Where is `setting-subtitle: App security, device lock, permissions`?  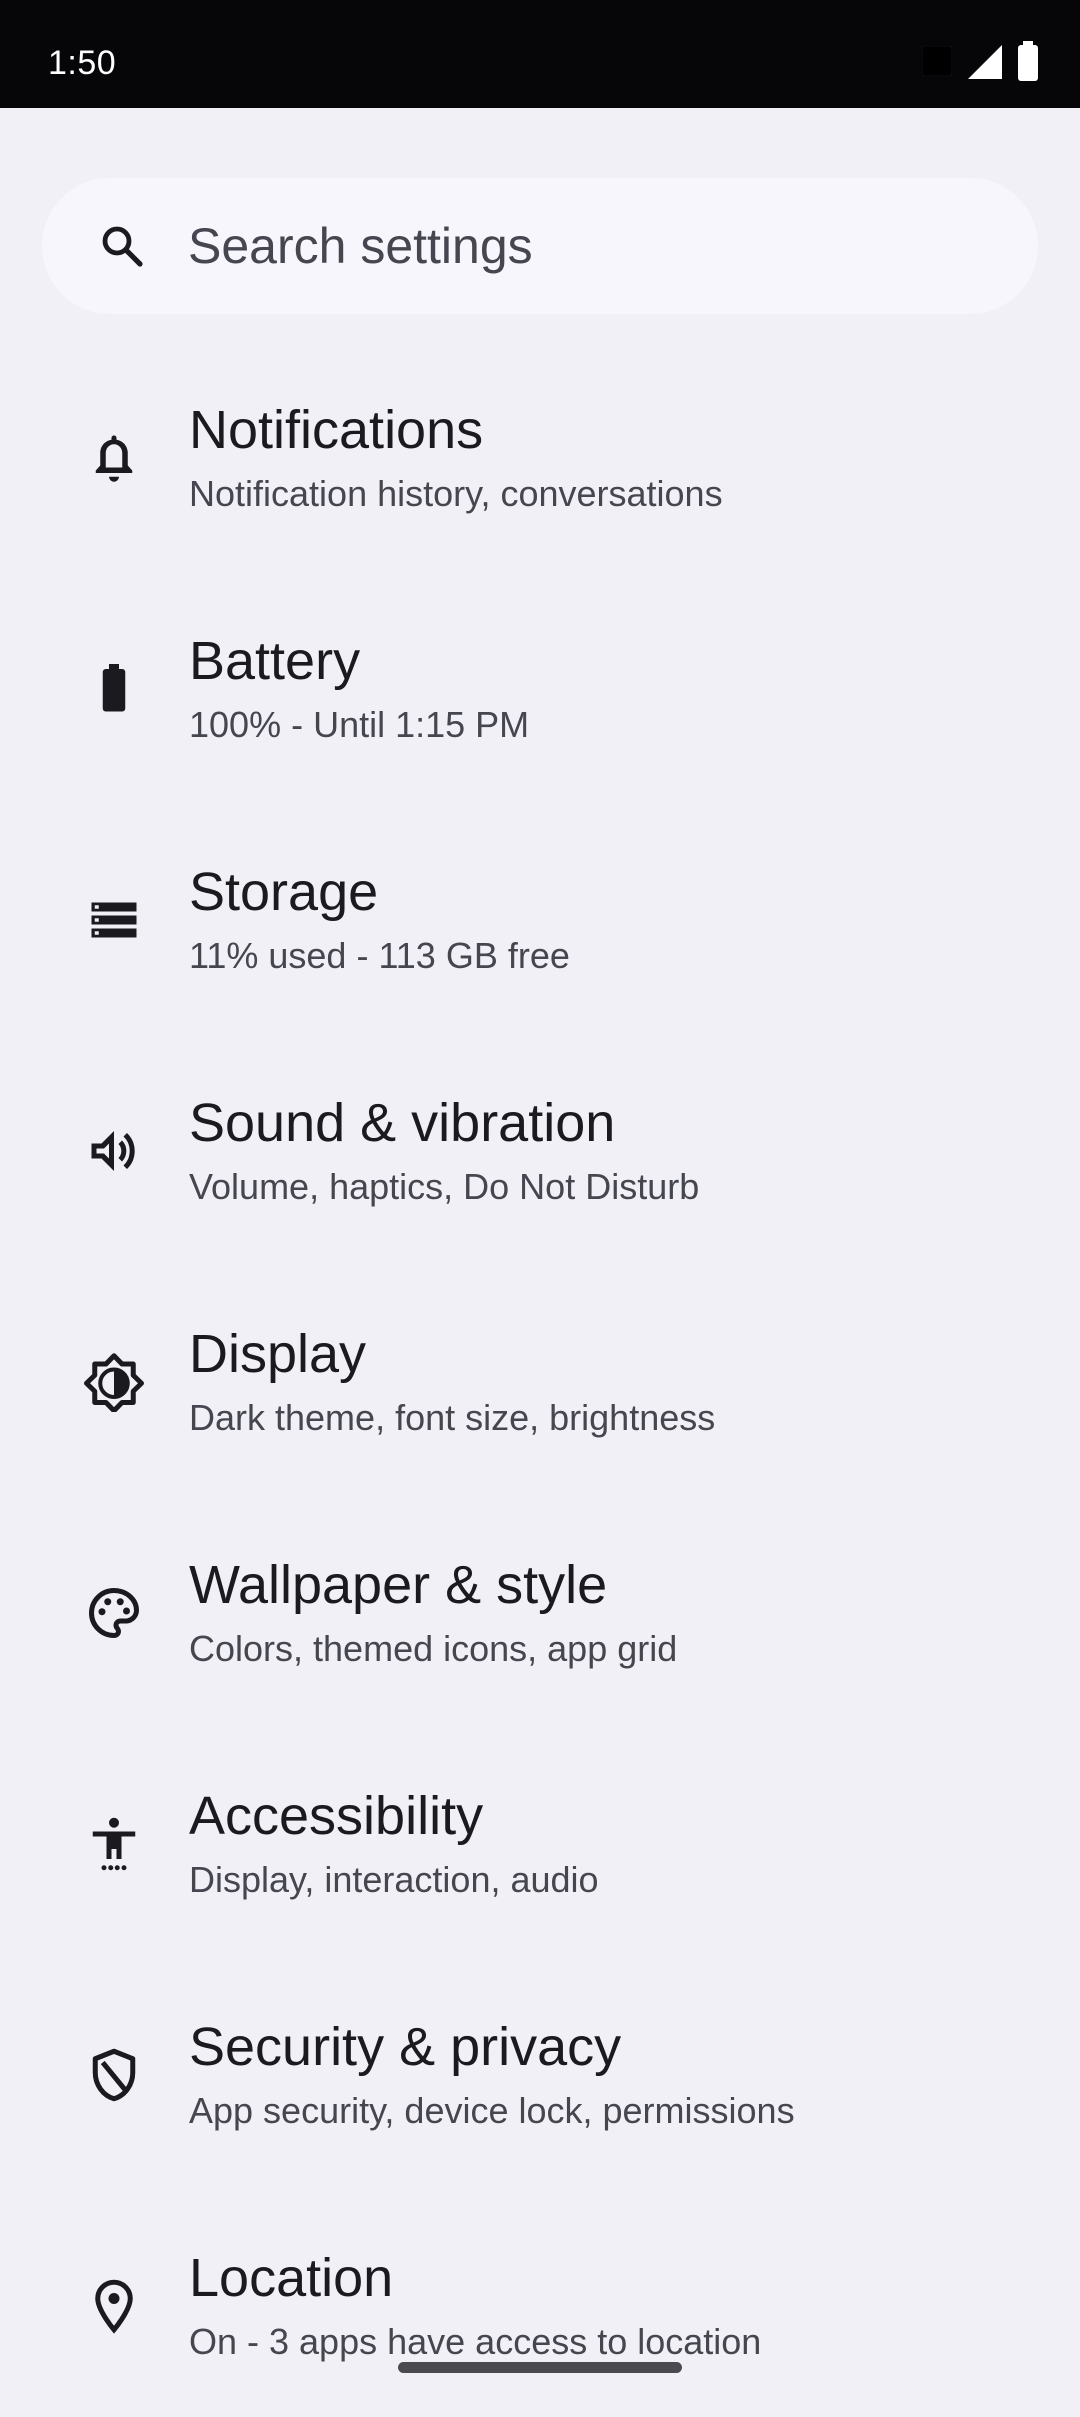 setting-subtitle: App security, device lock, permissions is located at coordinates (492, 2110).